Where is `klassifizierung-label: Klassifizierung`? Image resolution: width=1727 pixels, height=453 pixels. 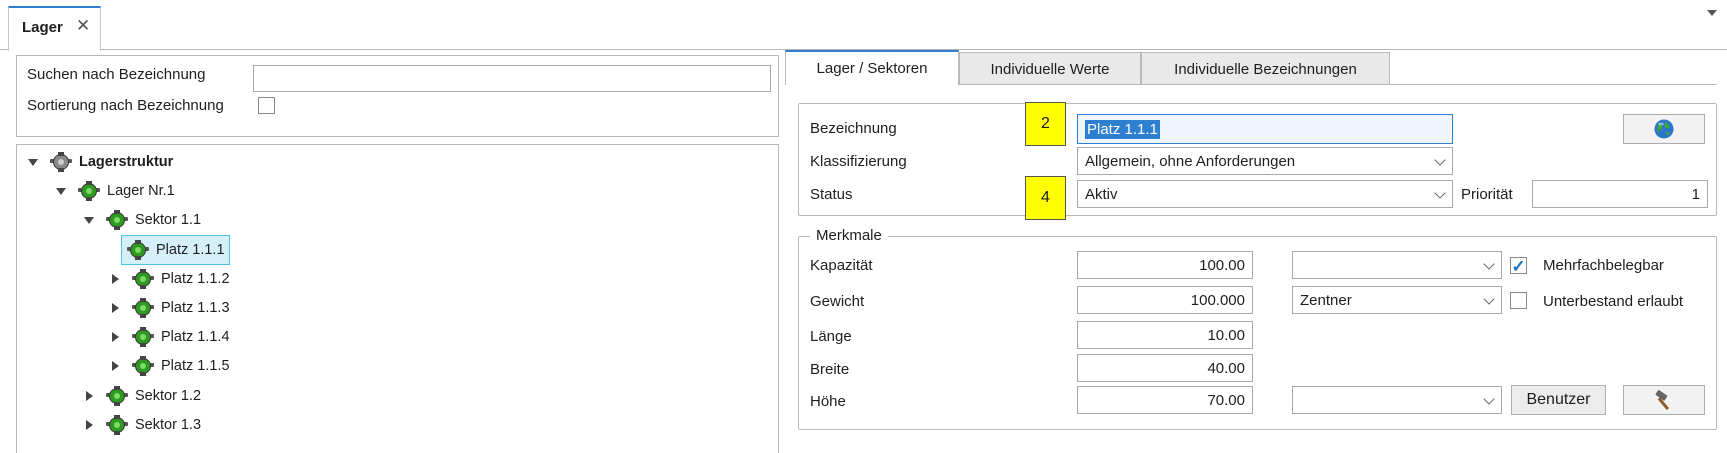
klassifizierung-label: Klassifizierung is located at coordinates (858, 161).